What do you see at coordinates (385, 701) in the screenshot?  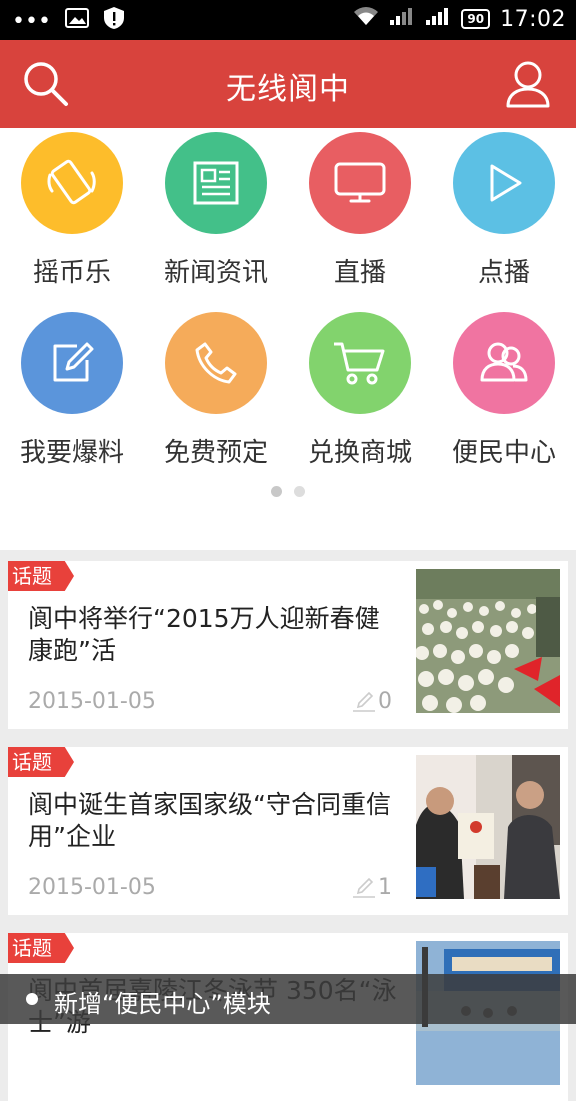 I see `comment-count-value: 0` at bounding box center [385, 701].